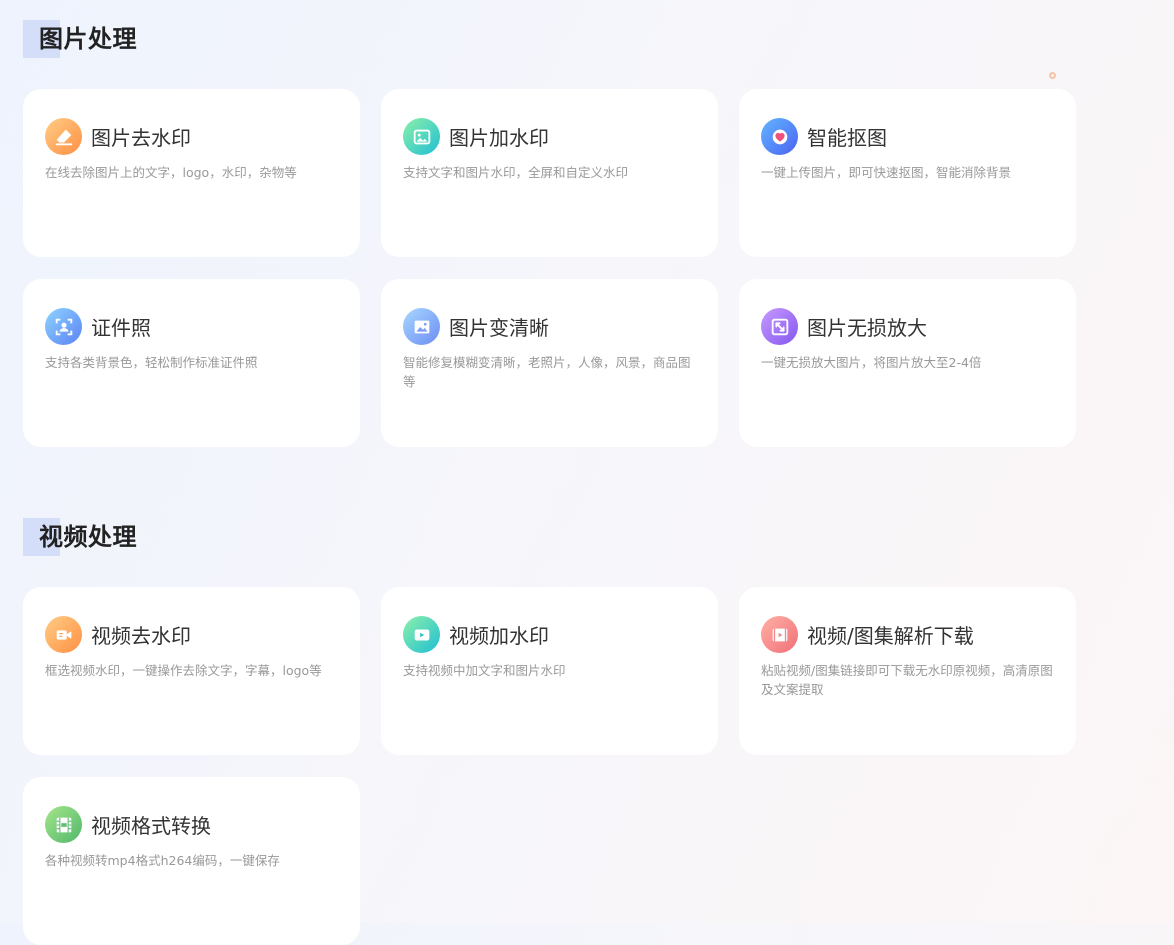 This screenshot has height=945, width=1174. What do you see at coordinates (499, 328) in the screenshot?
I see `card-title: 图片变清晰` at bounding box center [499, 328].